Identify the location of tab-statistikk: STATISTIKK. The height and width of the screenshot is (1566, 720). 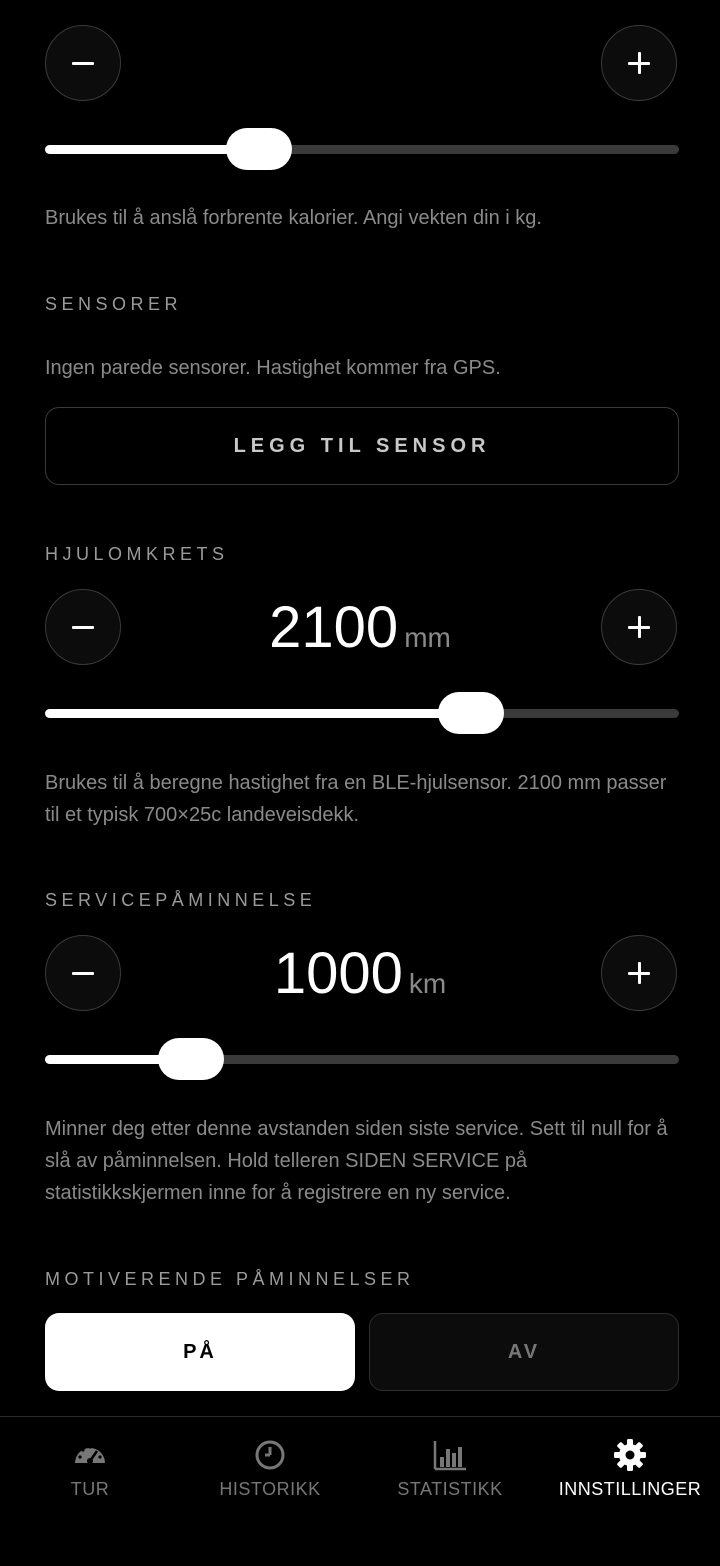
(450, 1472).